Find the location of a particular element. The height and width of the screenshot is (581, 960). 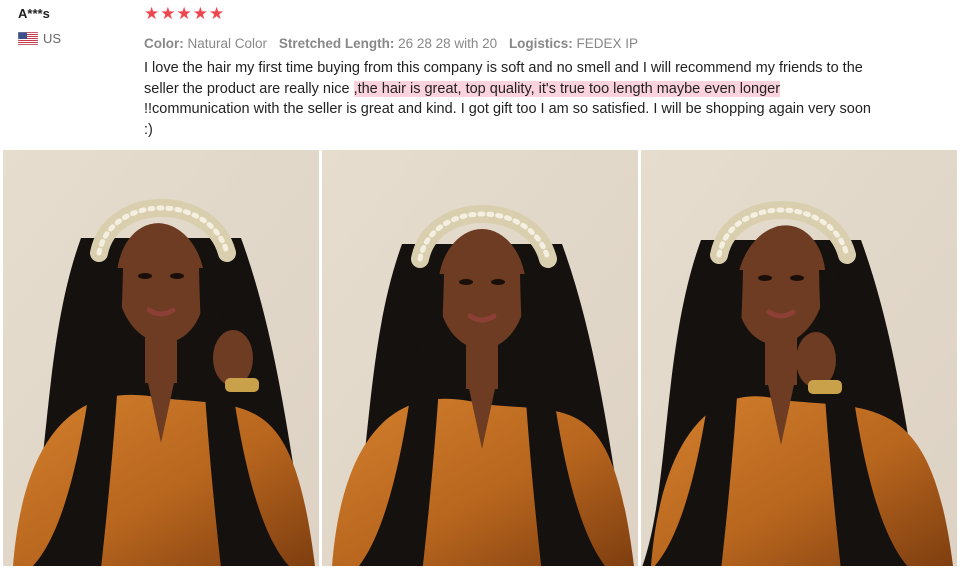

attr-value-logistics: FEDEX IP is located at coordinates (607, 43).